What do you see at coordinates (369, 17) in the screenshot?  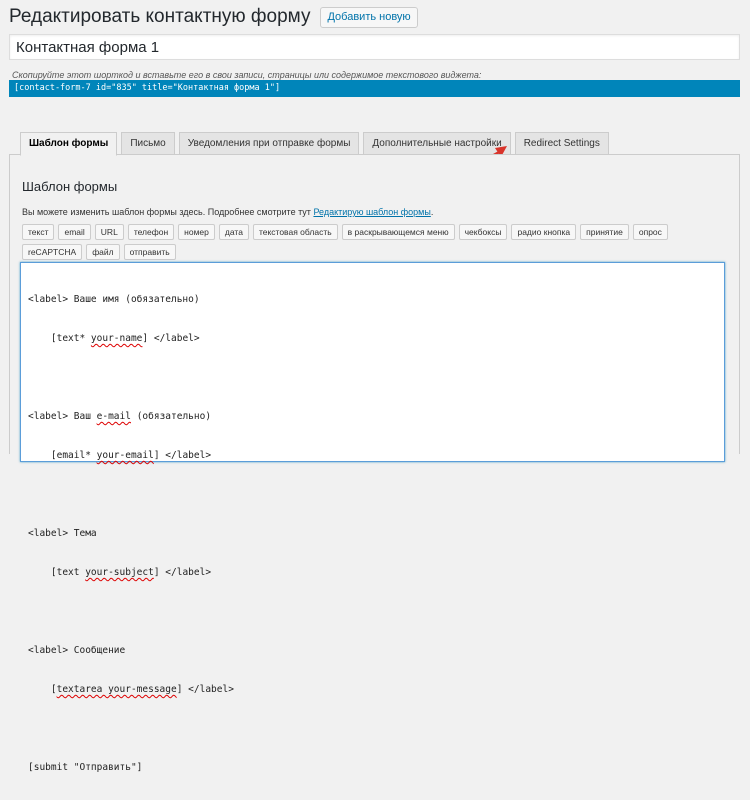 I see `add-new-button: Добавить новую` at bounding box center [369, 17].